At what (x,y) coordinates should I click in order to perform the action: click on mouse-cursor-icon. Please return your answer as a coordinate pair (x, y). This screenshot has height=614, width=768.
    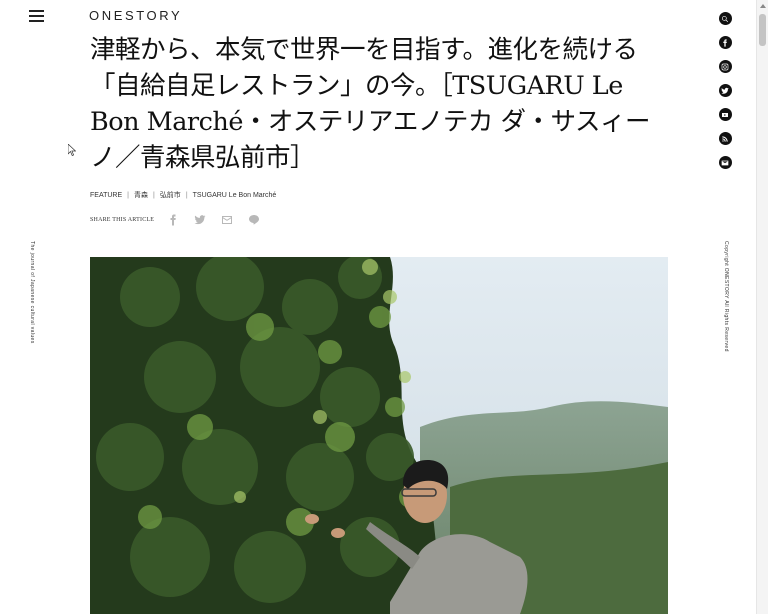
    Looking at the image, I should click on (72, 150).